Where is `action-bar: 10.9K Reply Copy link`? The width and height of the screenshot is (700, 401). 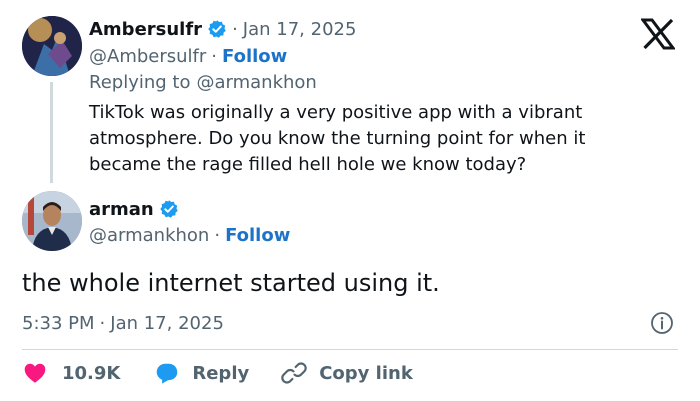
action-bar: 10.9K Reply Copy link is located at coordinates (217, 373).